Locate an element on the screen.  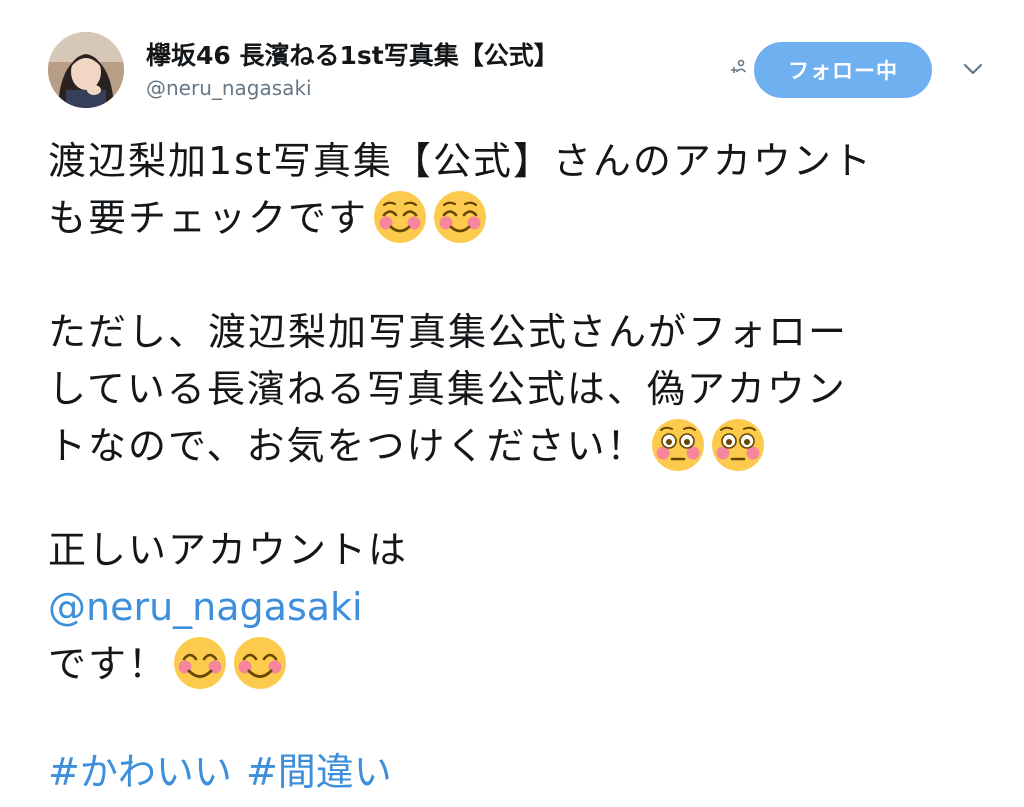
hashtags: #かわいい #間違い is located at coordinates (220, 772).